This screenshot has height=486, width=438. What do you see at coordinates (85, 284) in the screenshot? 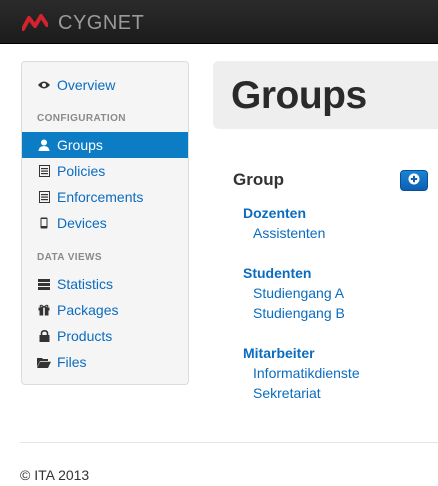
I see `sidebar-item-label: Statistics` at bounding box center [85, 284].